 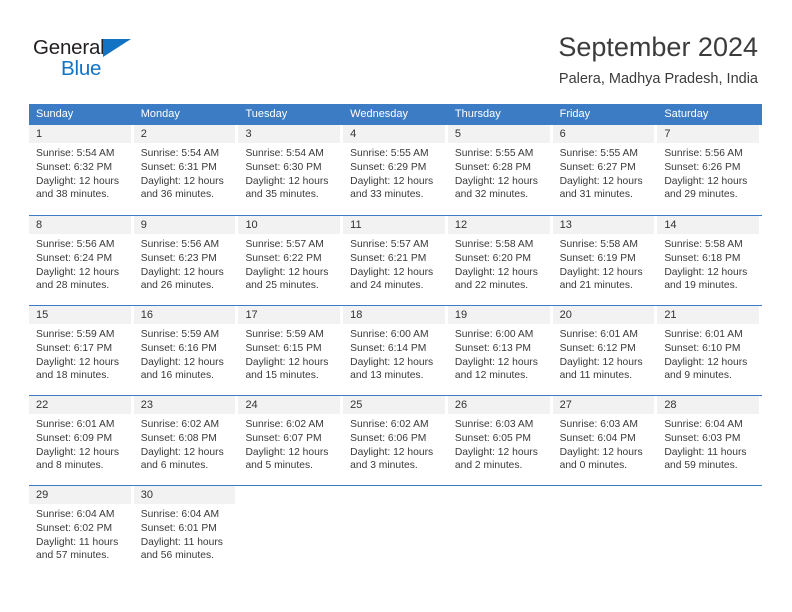 I want to click on day-number-band: 24, so click(x=289, y=405).